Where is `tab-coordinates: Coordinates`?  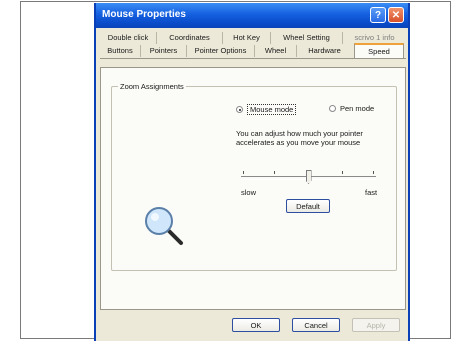
tab-coordinates: Coordinates is located at coordinates (189, 38).